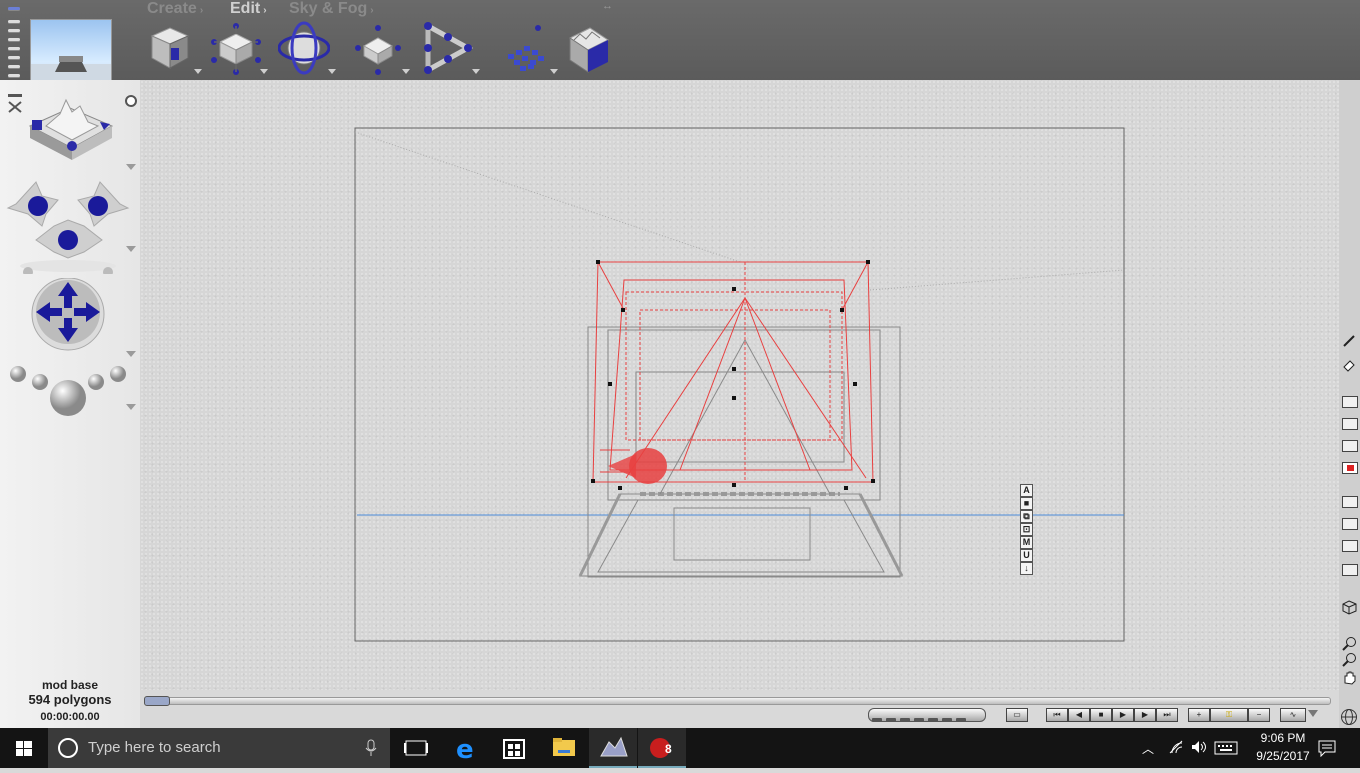 This screenshot has height=773, width=1360. What do you see at coordinates (514, 748) in the screenshot?
I see `store-app` at bounding box center [514, 748].